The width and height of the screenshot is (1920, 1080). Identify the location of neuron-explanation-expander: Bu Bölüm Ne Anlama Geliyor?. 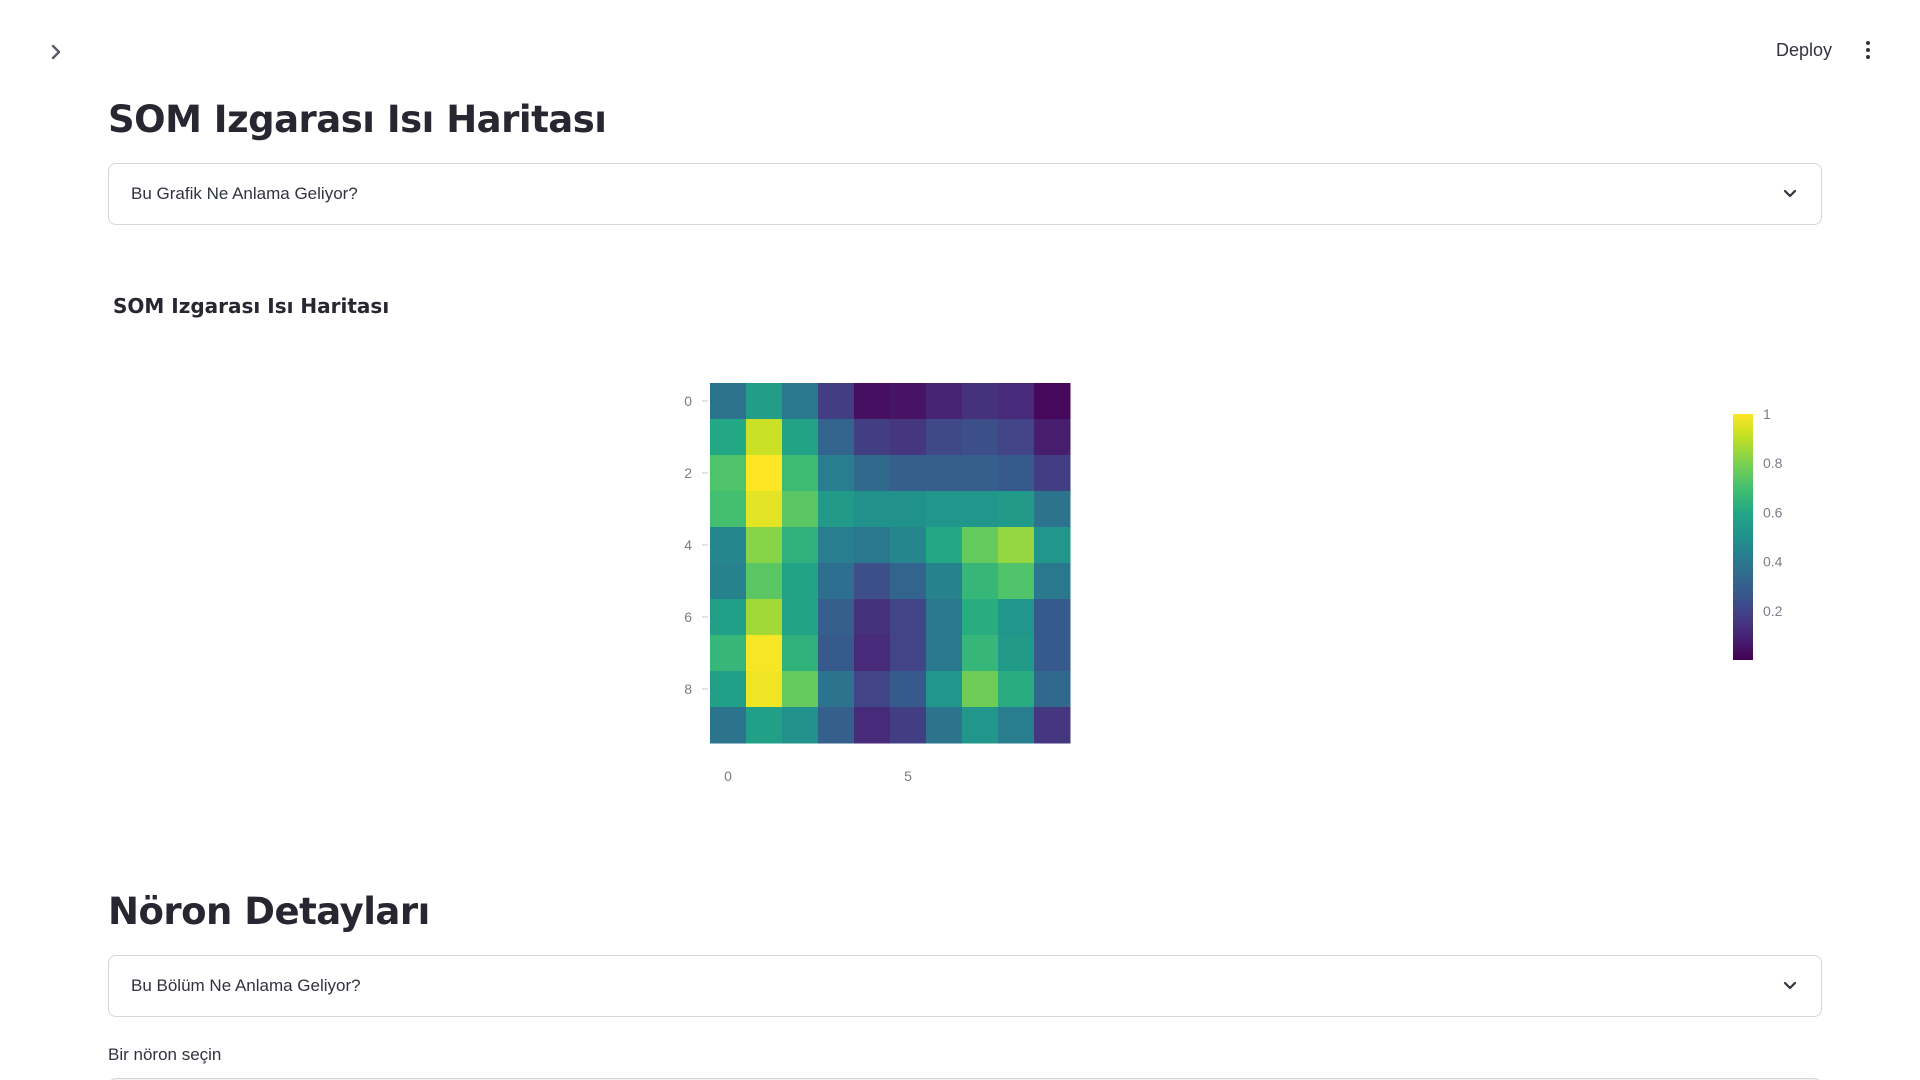
(965, 986).